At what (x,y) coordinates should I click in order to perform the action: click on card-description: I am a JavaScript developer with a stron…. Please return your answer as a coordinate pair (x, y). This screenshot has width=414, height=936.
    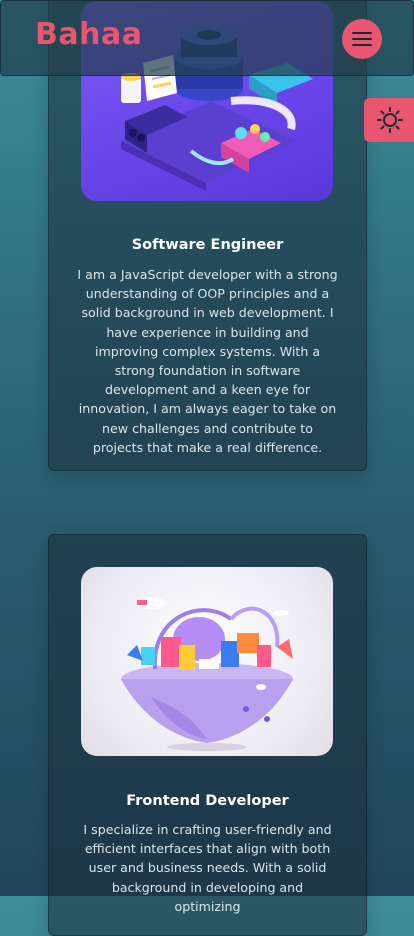
    Looking at the image, I should click on (207, 361).